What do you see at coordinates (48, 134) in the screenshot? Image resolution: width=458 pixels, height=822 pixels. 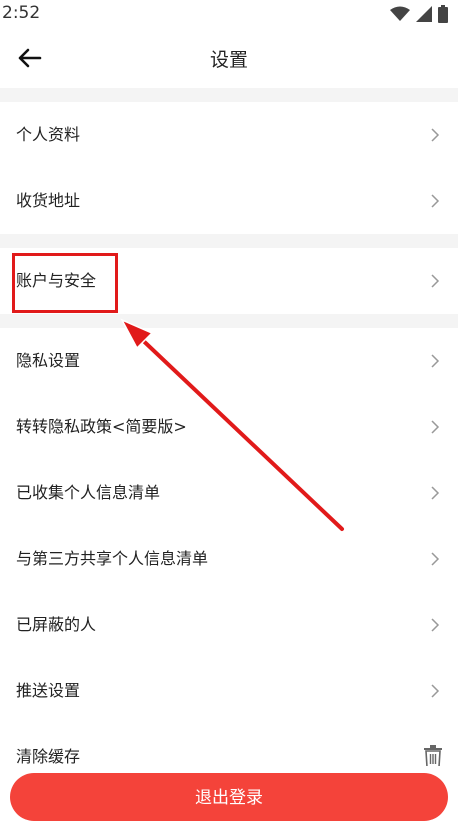 I see `settings-item-label: 个人资料` at bounding box center [48, 134].